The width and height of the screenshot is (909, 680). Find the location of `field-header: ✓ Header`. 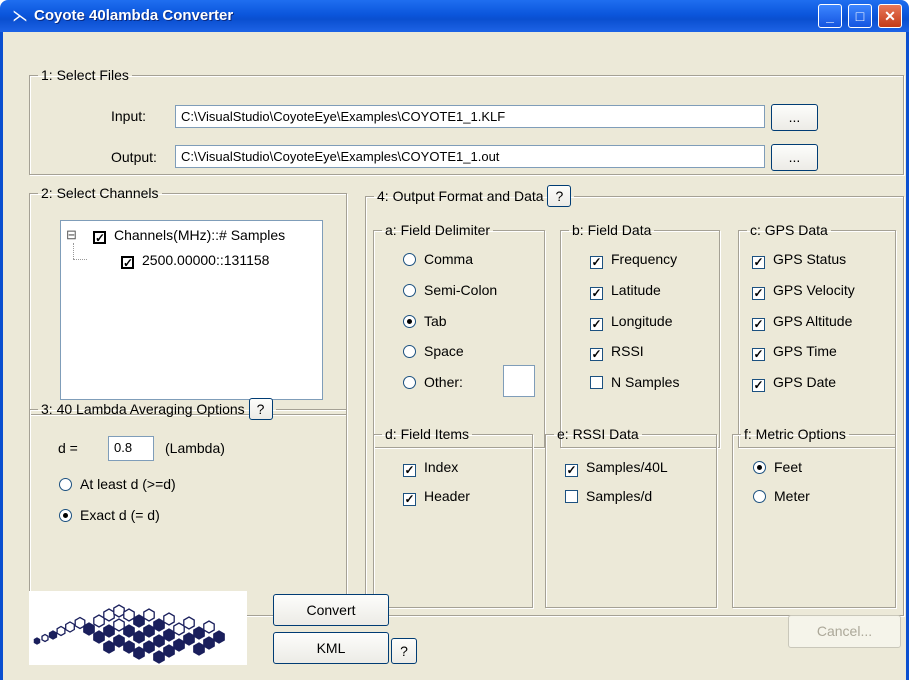

field-header: ✓ Header is located at coordinates (436, 496).